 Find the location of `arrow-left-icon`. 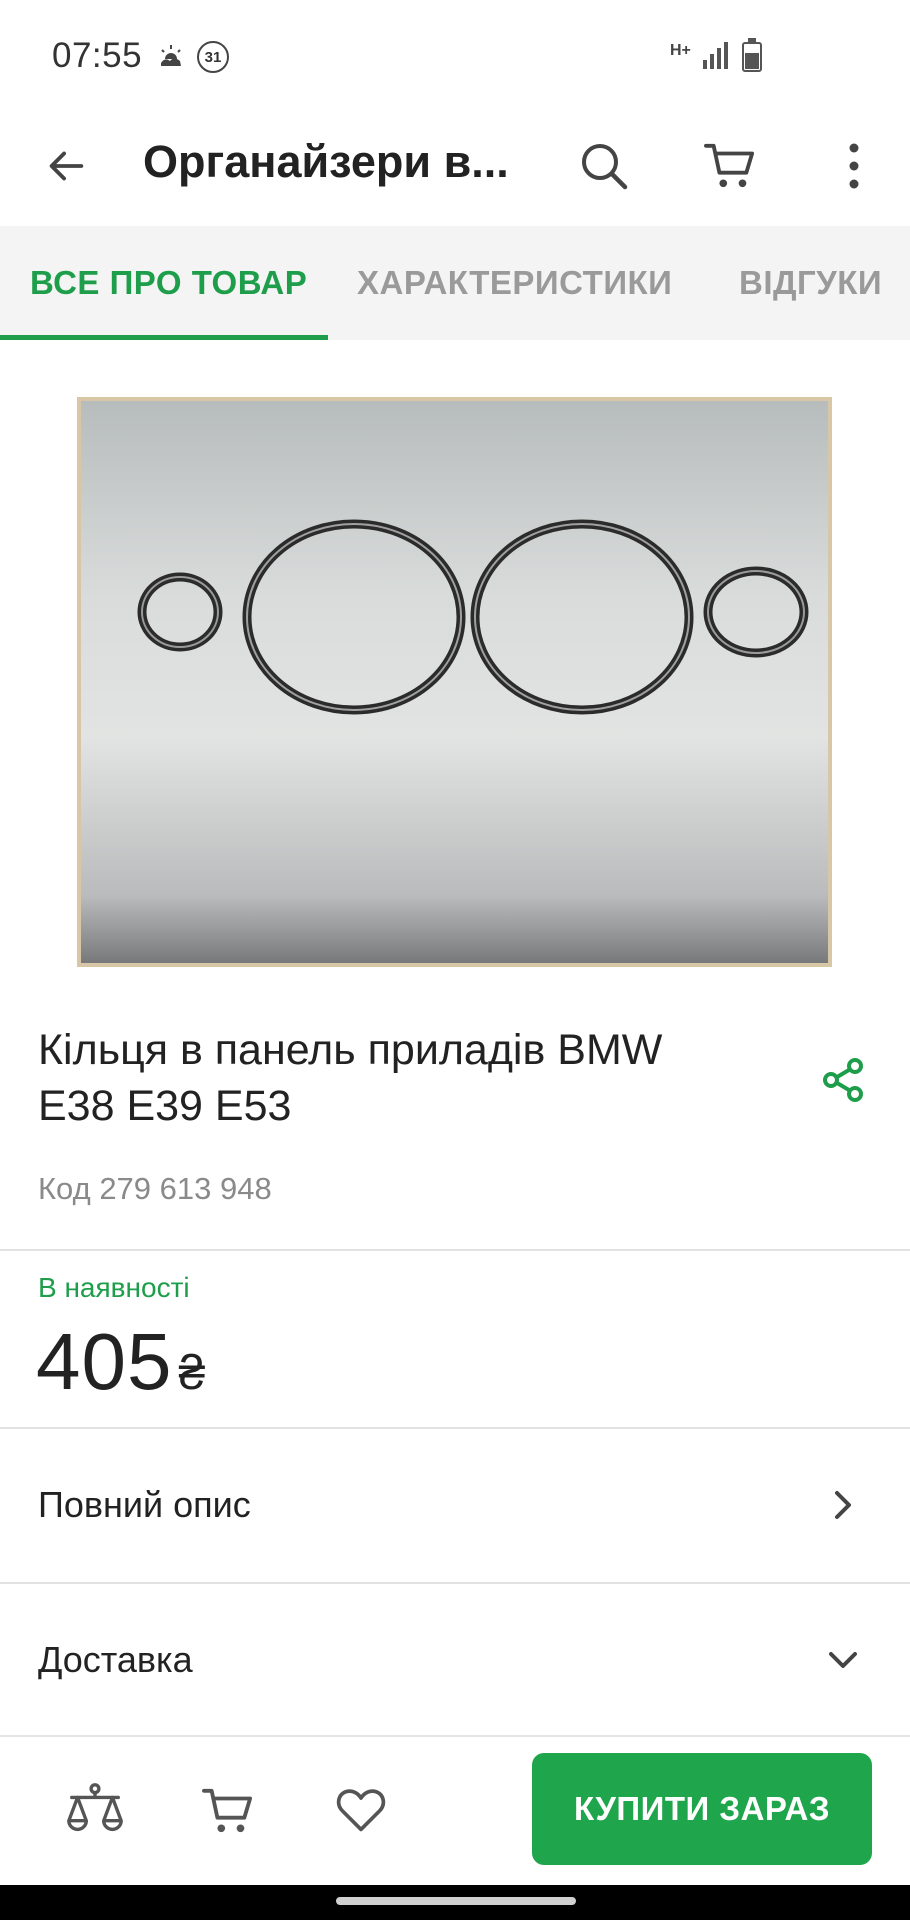

arrow-left-icon is located at coordinates (66, 166).